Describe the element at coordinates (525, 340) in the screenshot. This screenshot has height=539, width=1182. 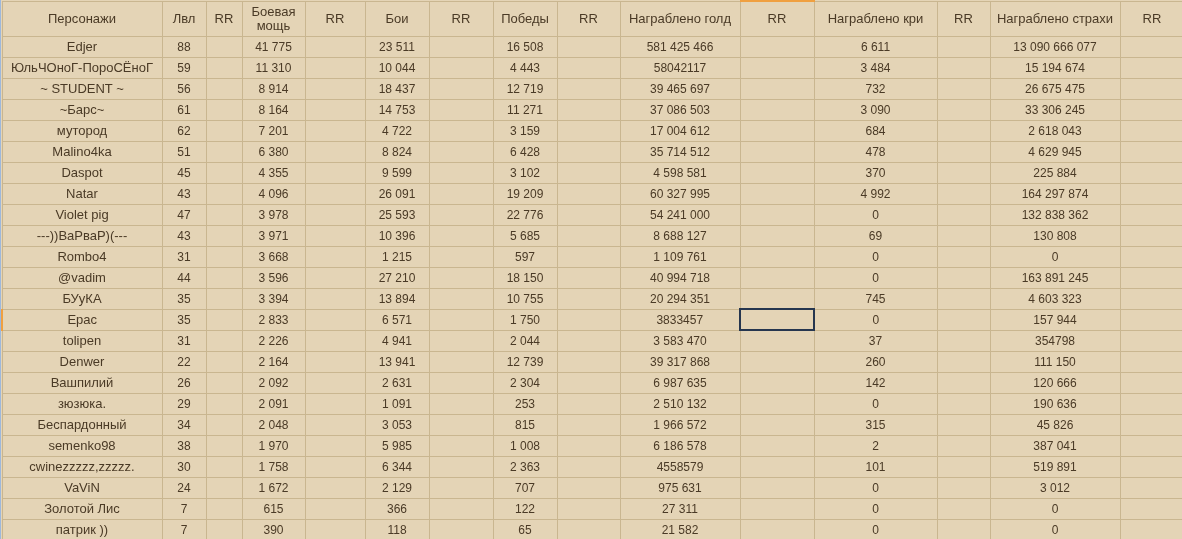
I see `table-cell: 2 044` at that location.